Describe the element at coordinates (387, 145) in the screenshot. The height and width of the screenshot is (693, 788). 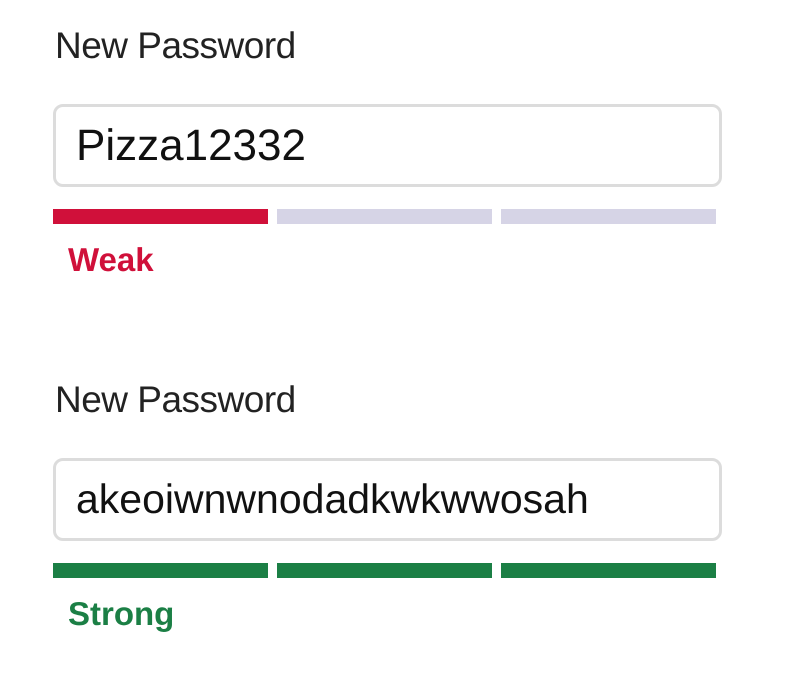
I see `password-field: Pizza12332` at that location.